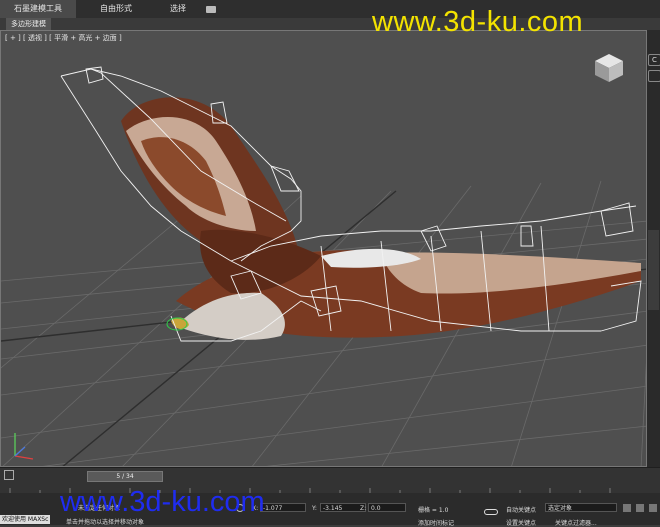 The image size is (660, 527). Describe the element at coordinates (162, 502) in the screenshot. I see `watermark-text-bottom: www.3d-ku.com` at that location.